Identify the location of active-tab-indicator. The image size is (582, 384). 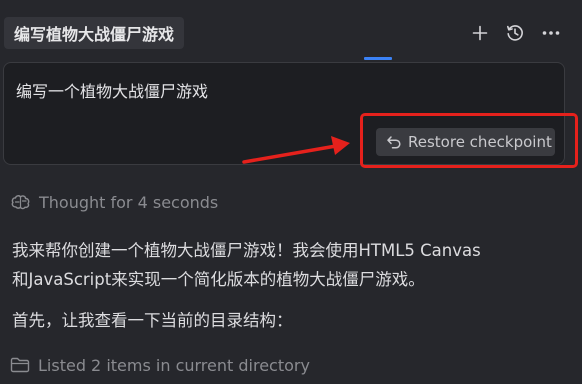
(378, 58).